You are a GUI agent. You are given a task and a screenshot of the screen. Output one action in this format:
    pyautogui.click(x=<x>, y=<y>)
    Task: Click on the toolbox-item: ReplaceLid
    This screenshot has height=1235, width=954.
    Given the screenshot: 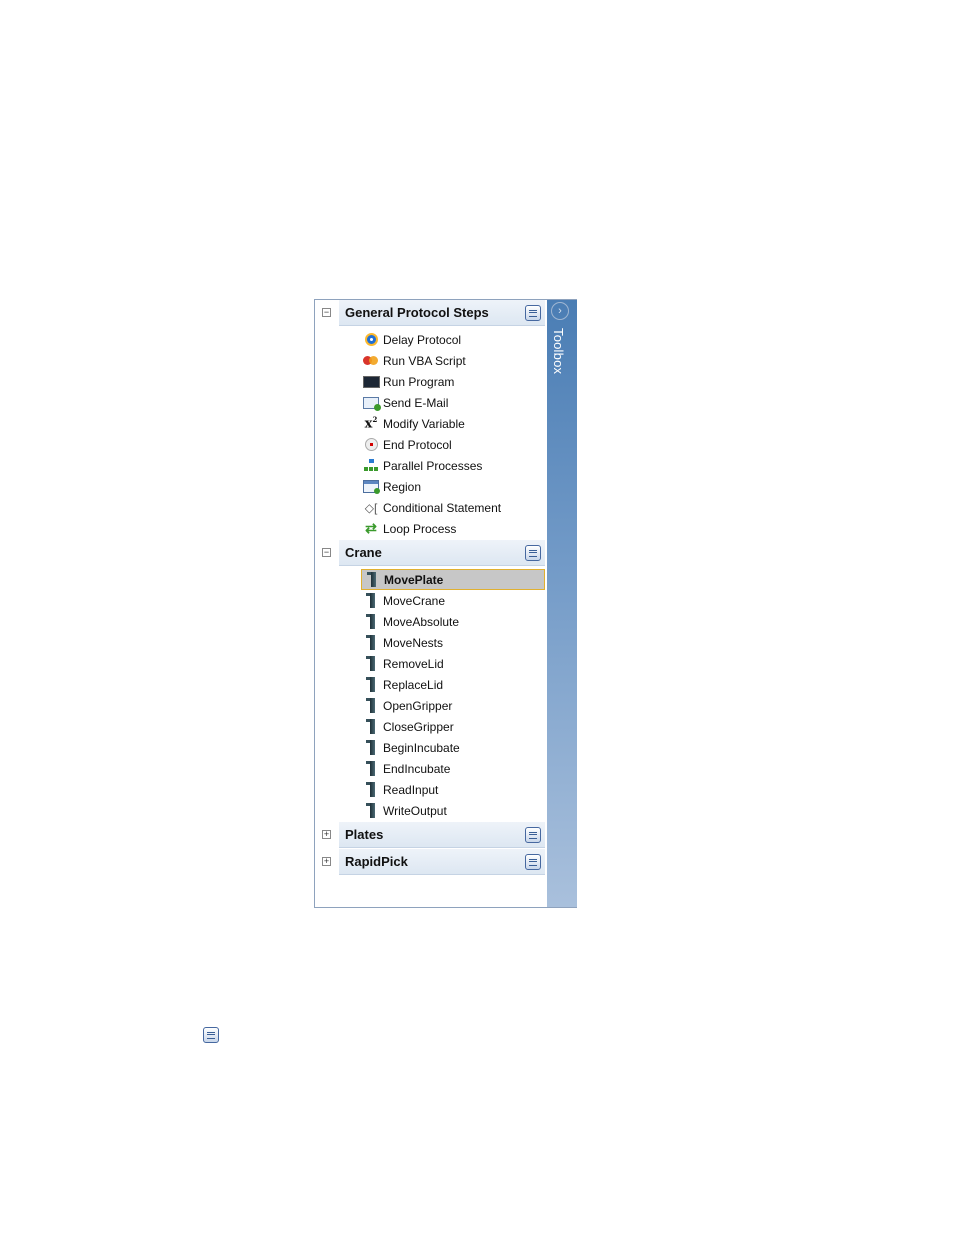 What is the action you would take?
    pyautogui.click(x=453, y=684)
    